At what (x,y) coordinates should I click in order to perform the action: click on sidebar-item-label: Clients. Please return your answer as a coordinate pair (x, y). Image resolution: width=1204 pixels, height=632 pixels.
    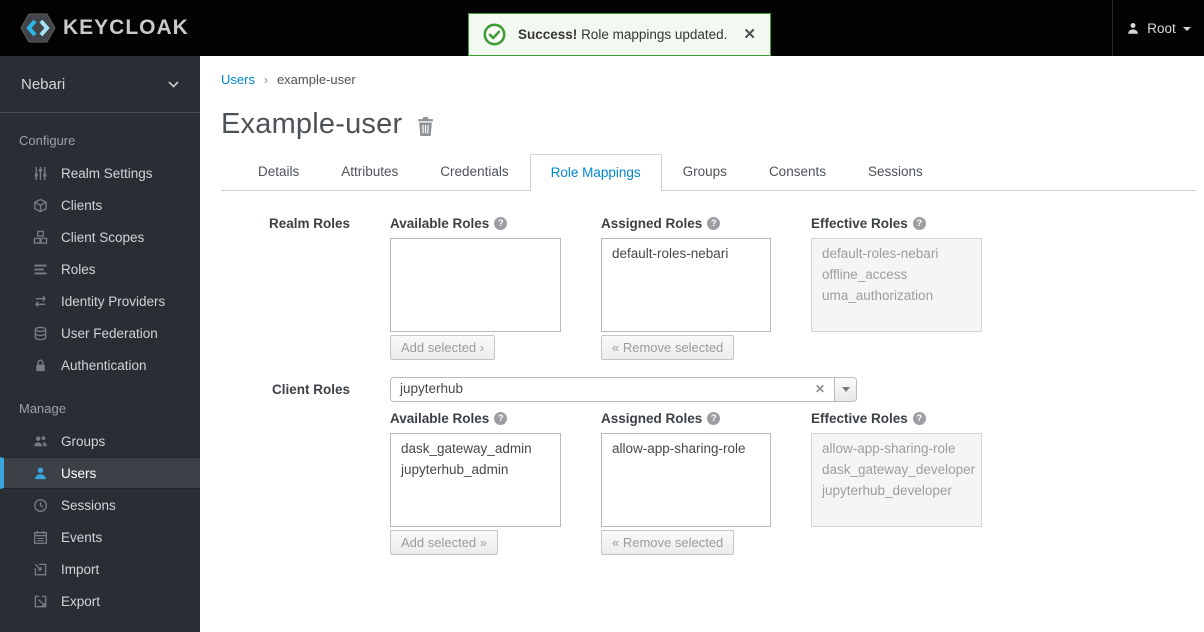
    Looking at the image, I should click on (82, 205).